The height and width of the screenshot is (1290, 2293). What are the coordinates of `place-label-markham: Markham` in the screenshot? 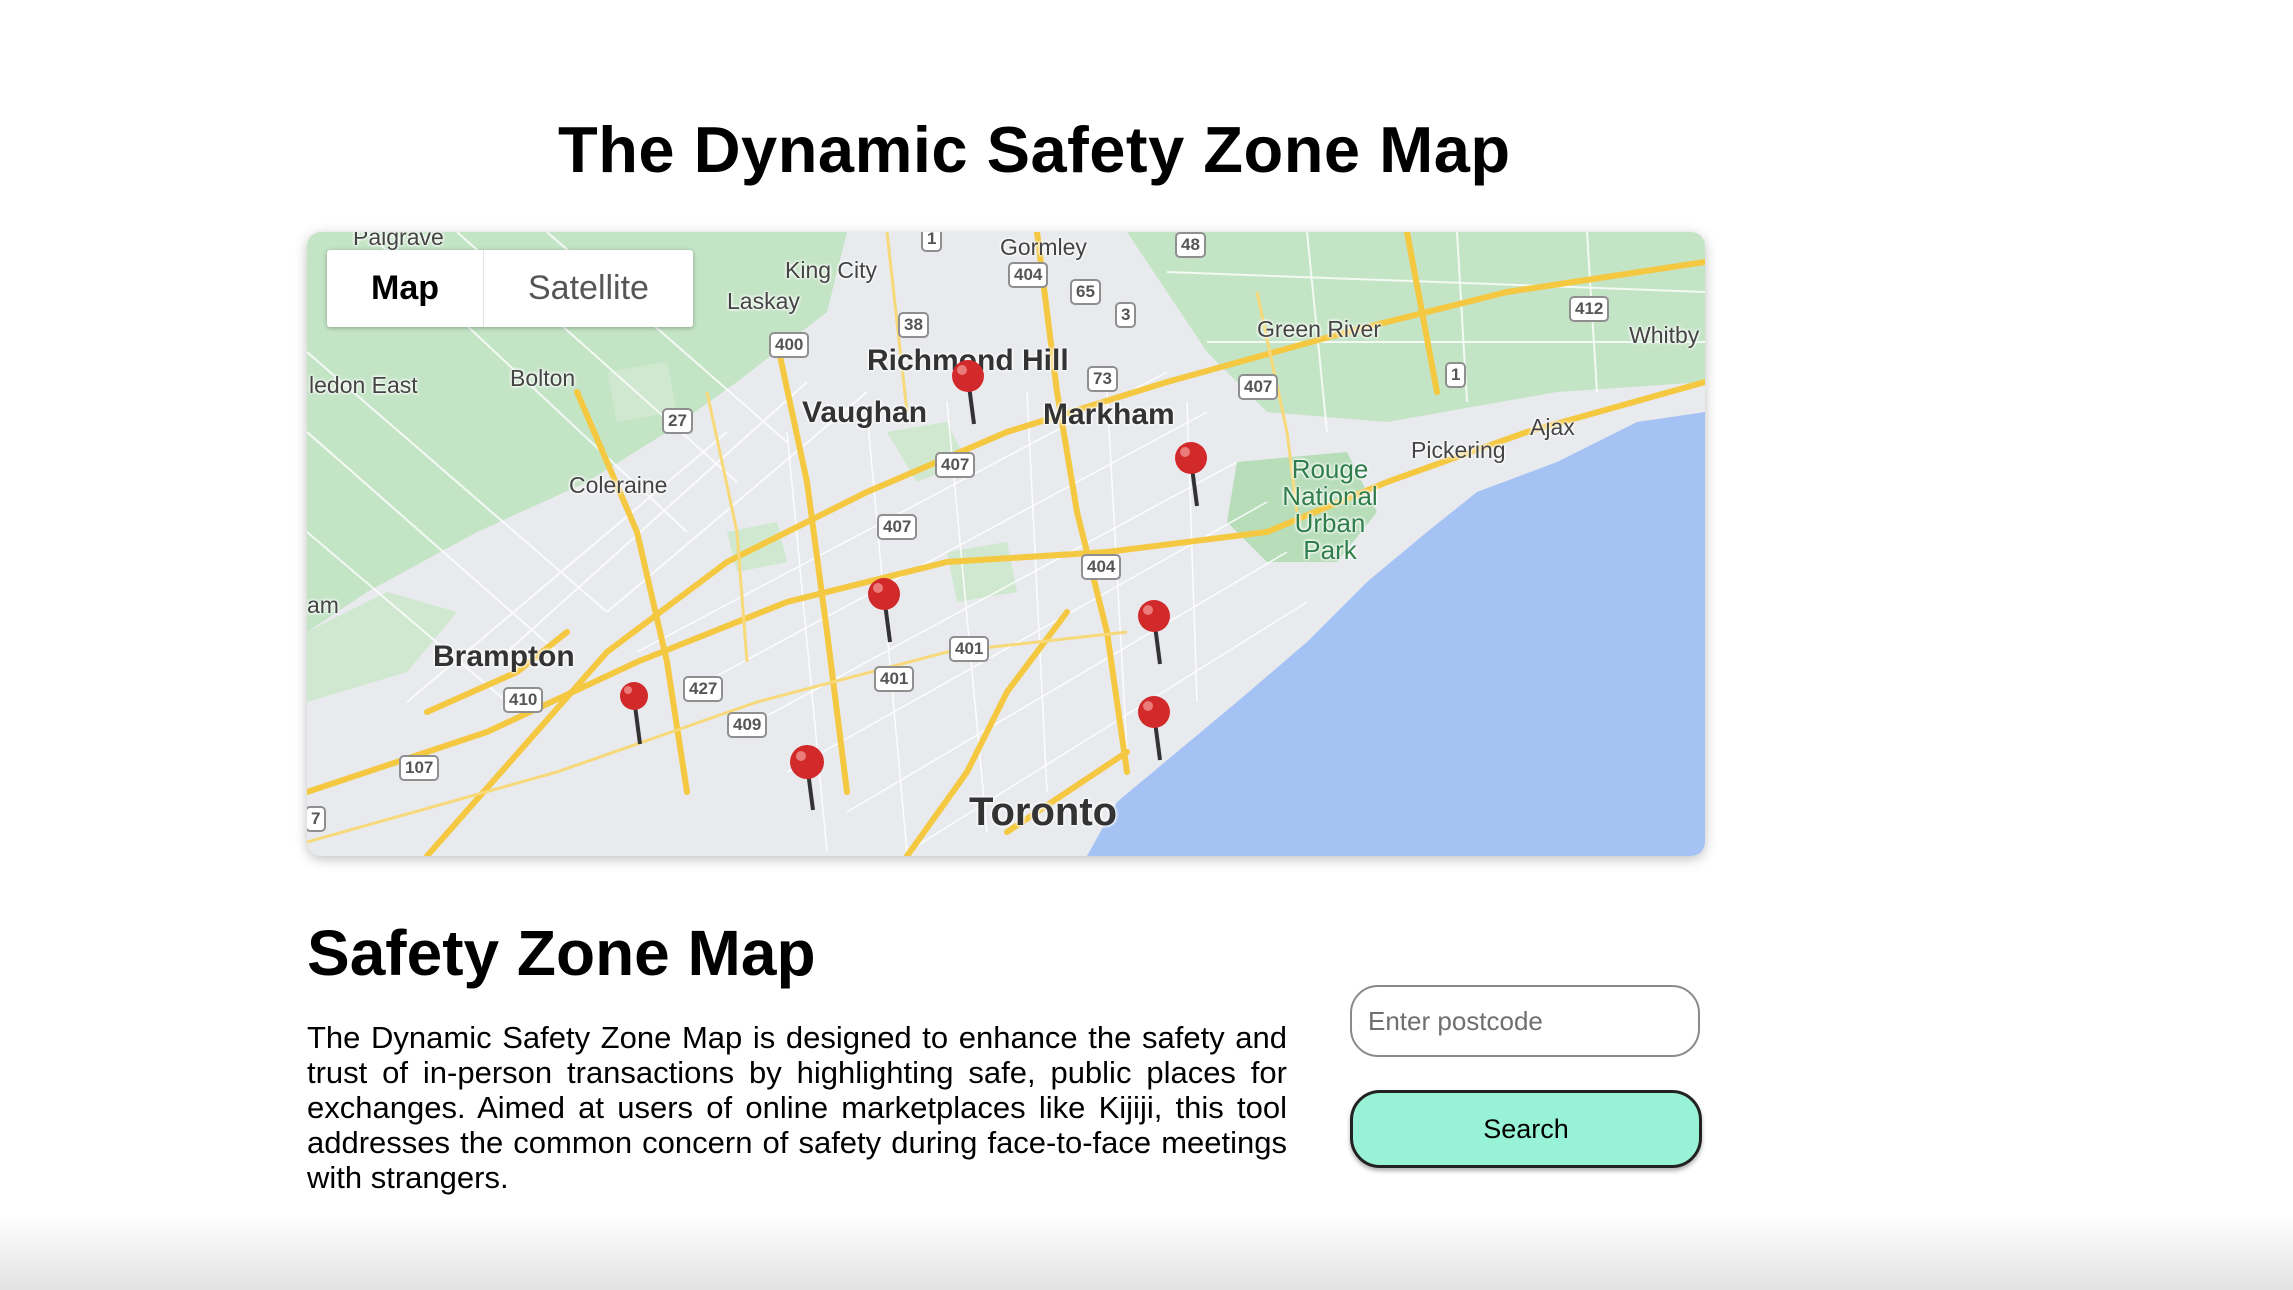 It's located at (1109, 414).